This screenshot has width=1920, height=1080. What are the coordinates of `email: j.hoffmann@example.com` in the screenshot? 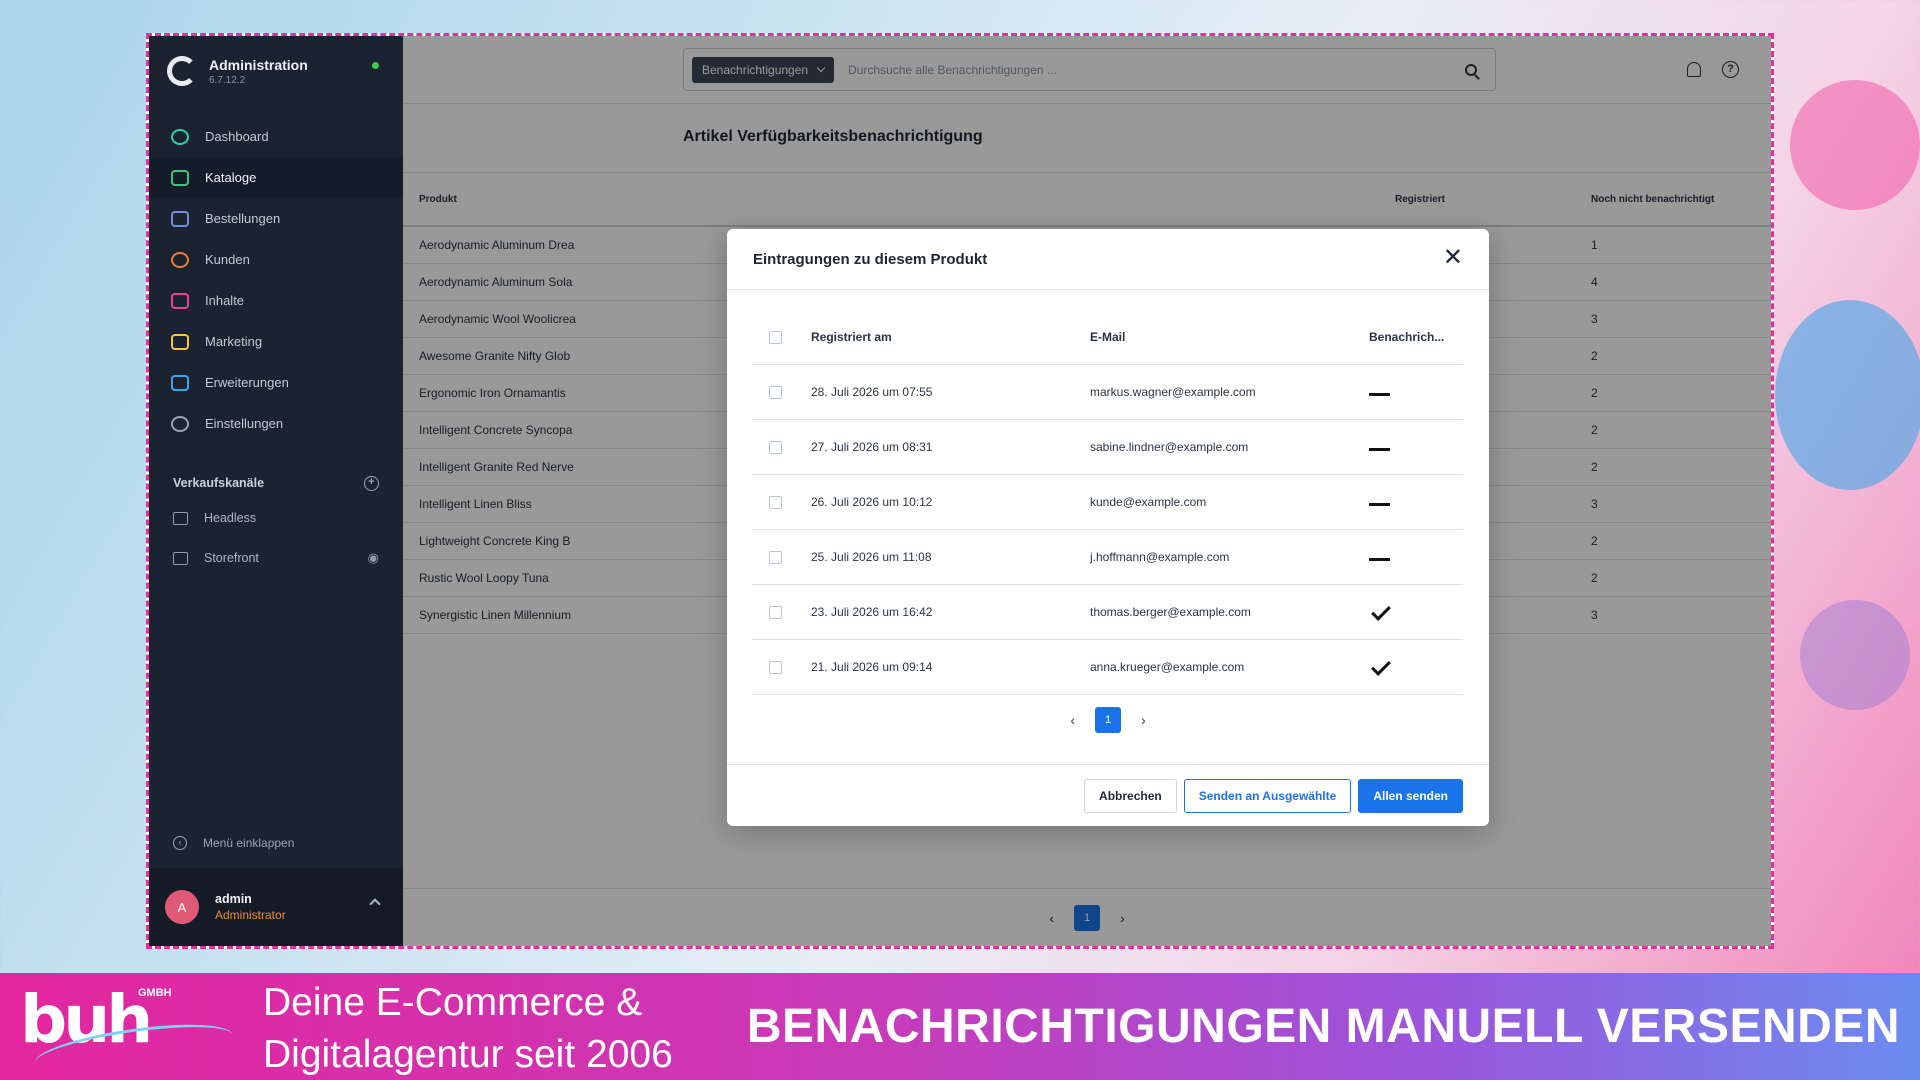 It's located at (1160, 557).